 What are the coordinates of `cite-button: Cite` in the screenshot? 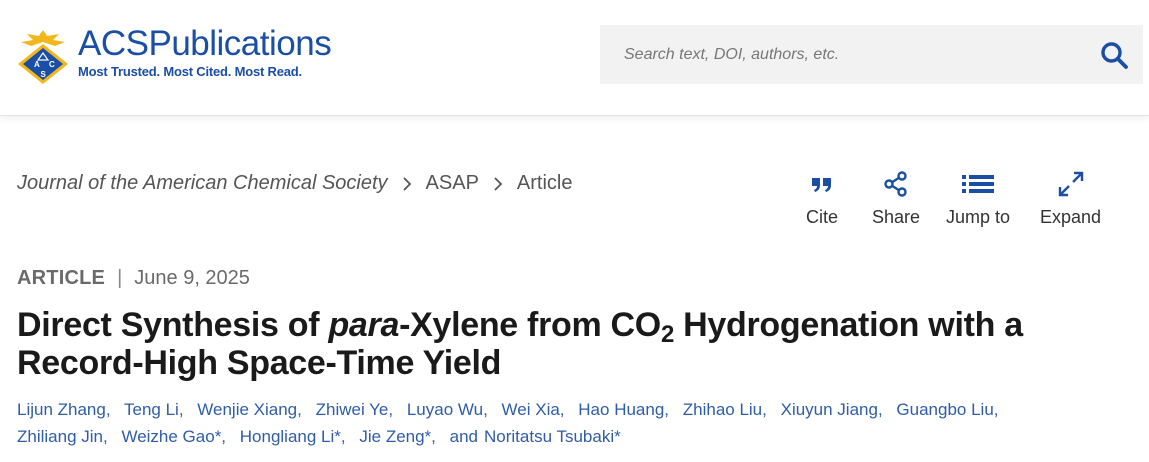 It's located at (822, 199).